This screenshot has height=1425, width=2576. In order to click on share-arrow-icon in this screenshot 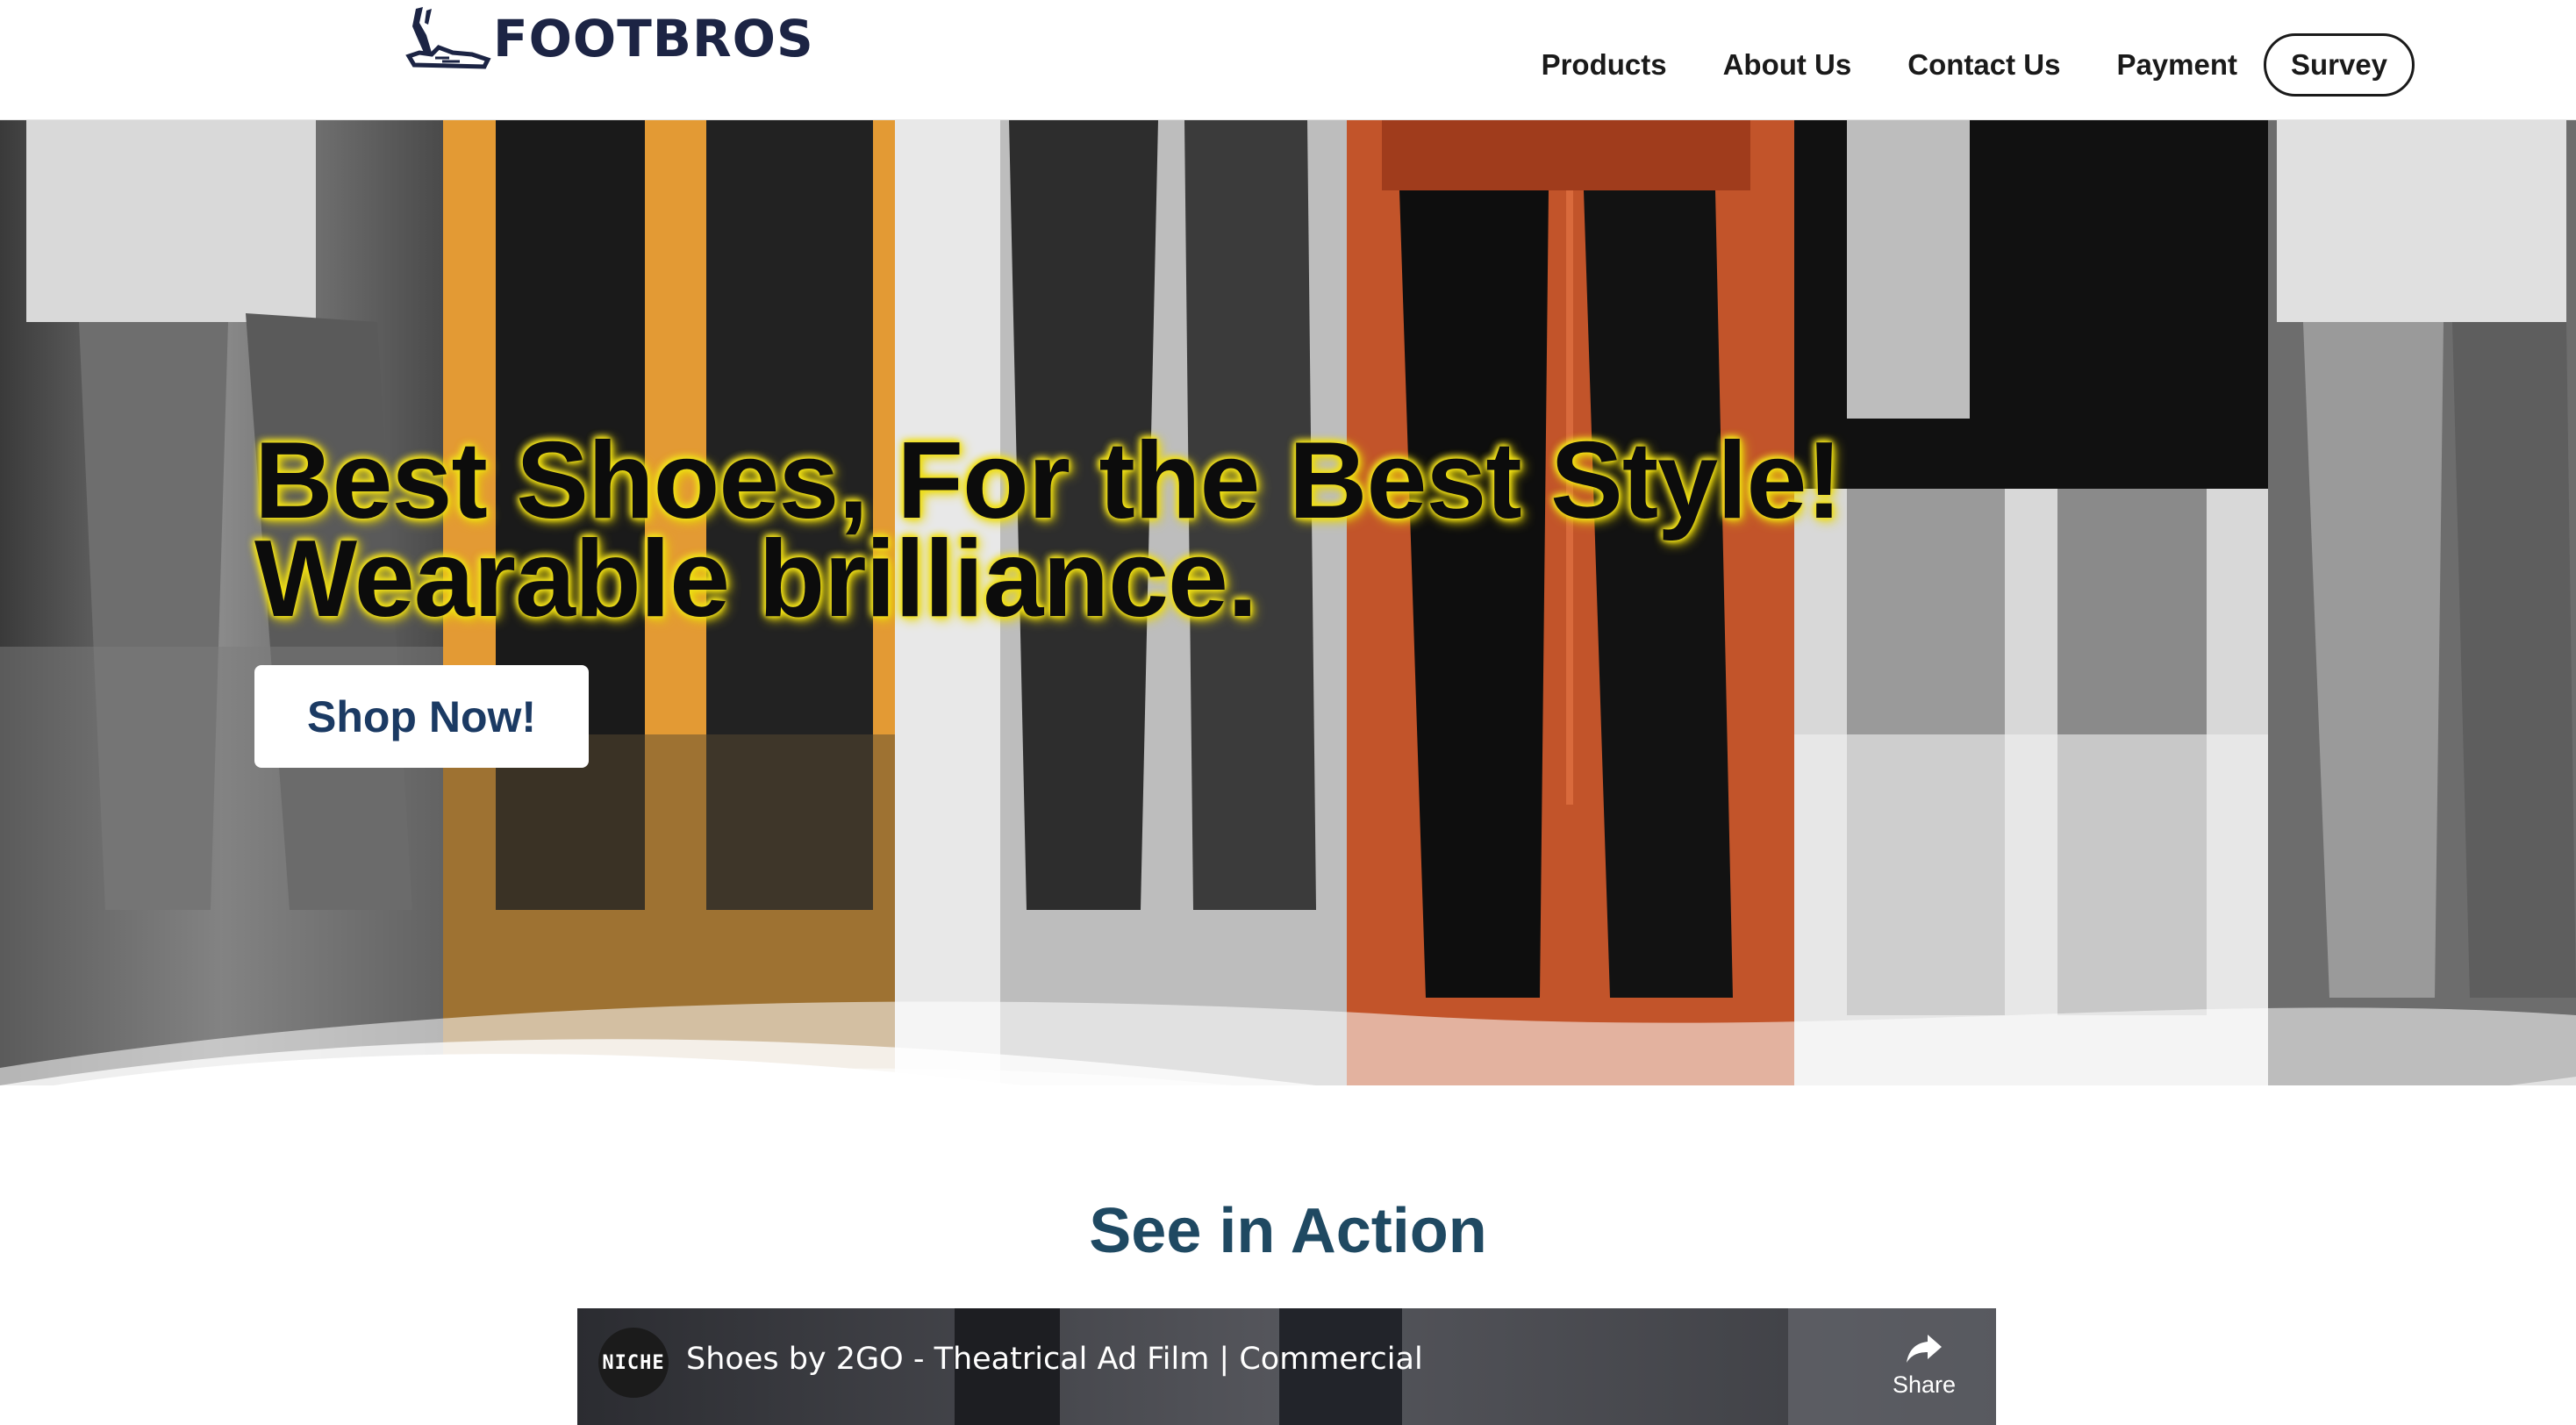, I will do `click(1924, 1349)`.